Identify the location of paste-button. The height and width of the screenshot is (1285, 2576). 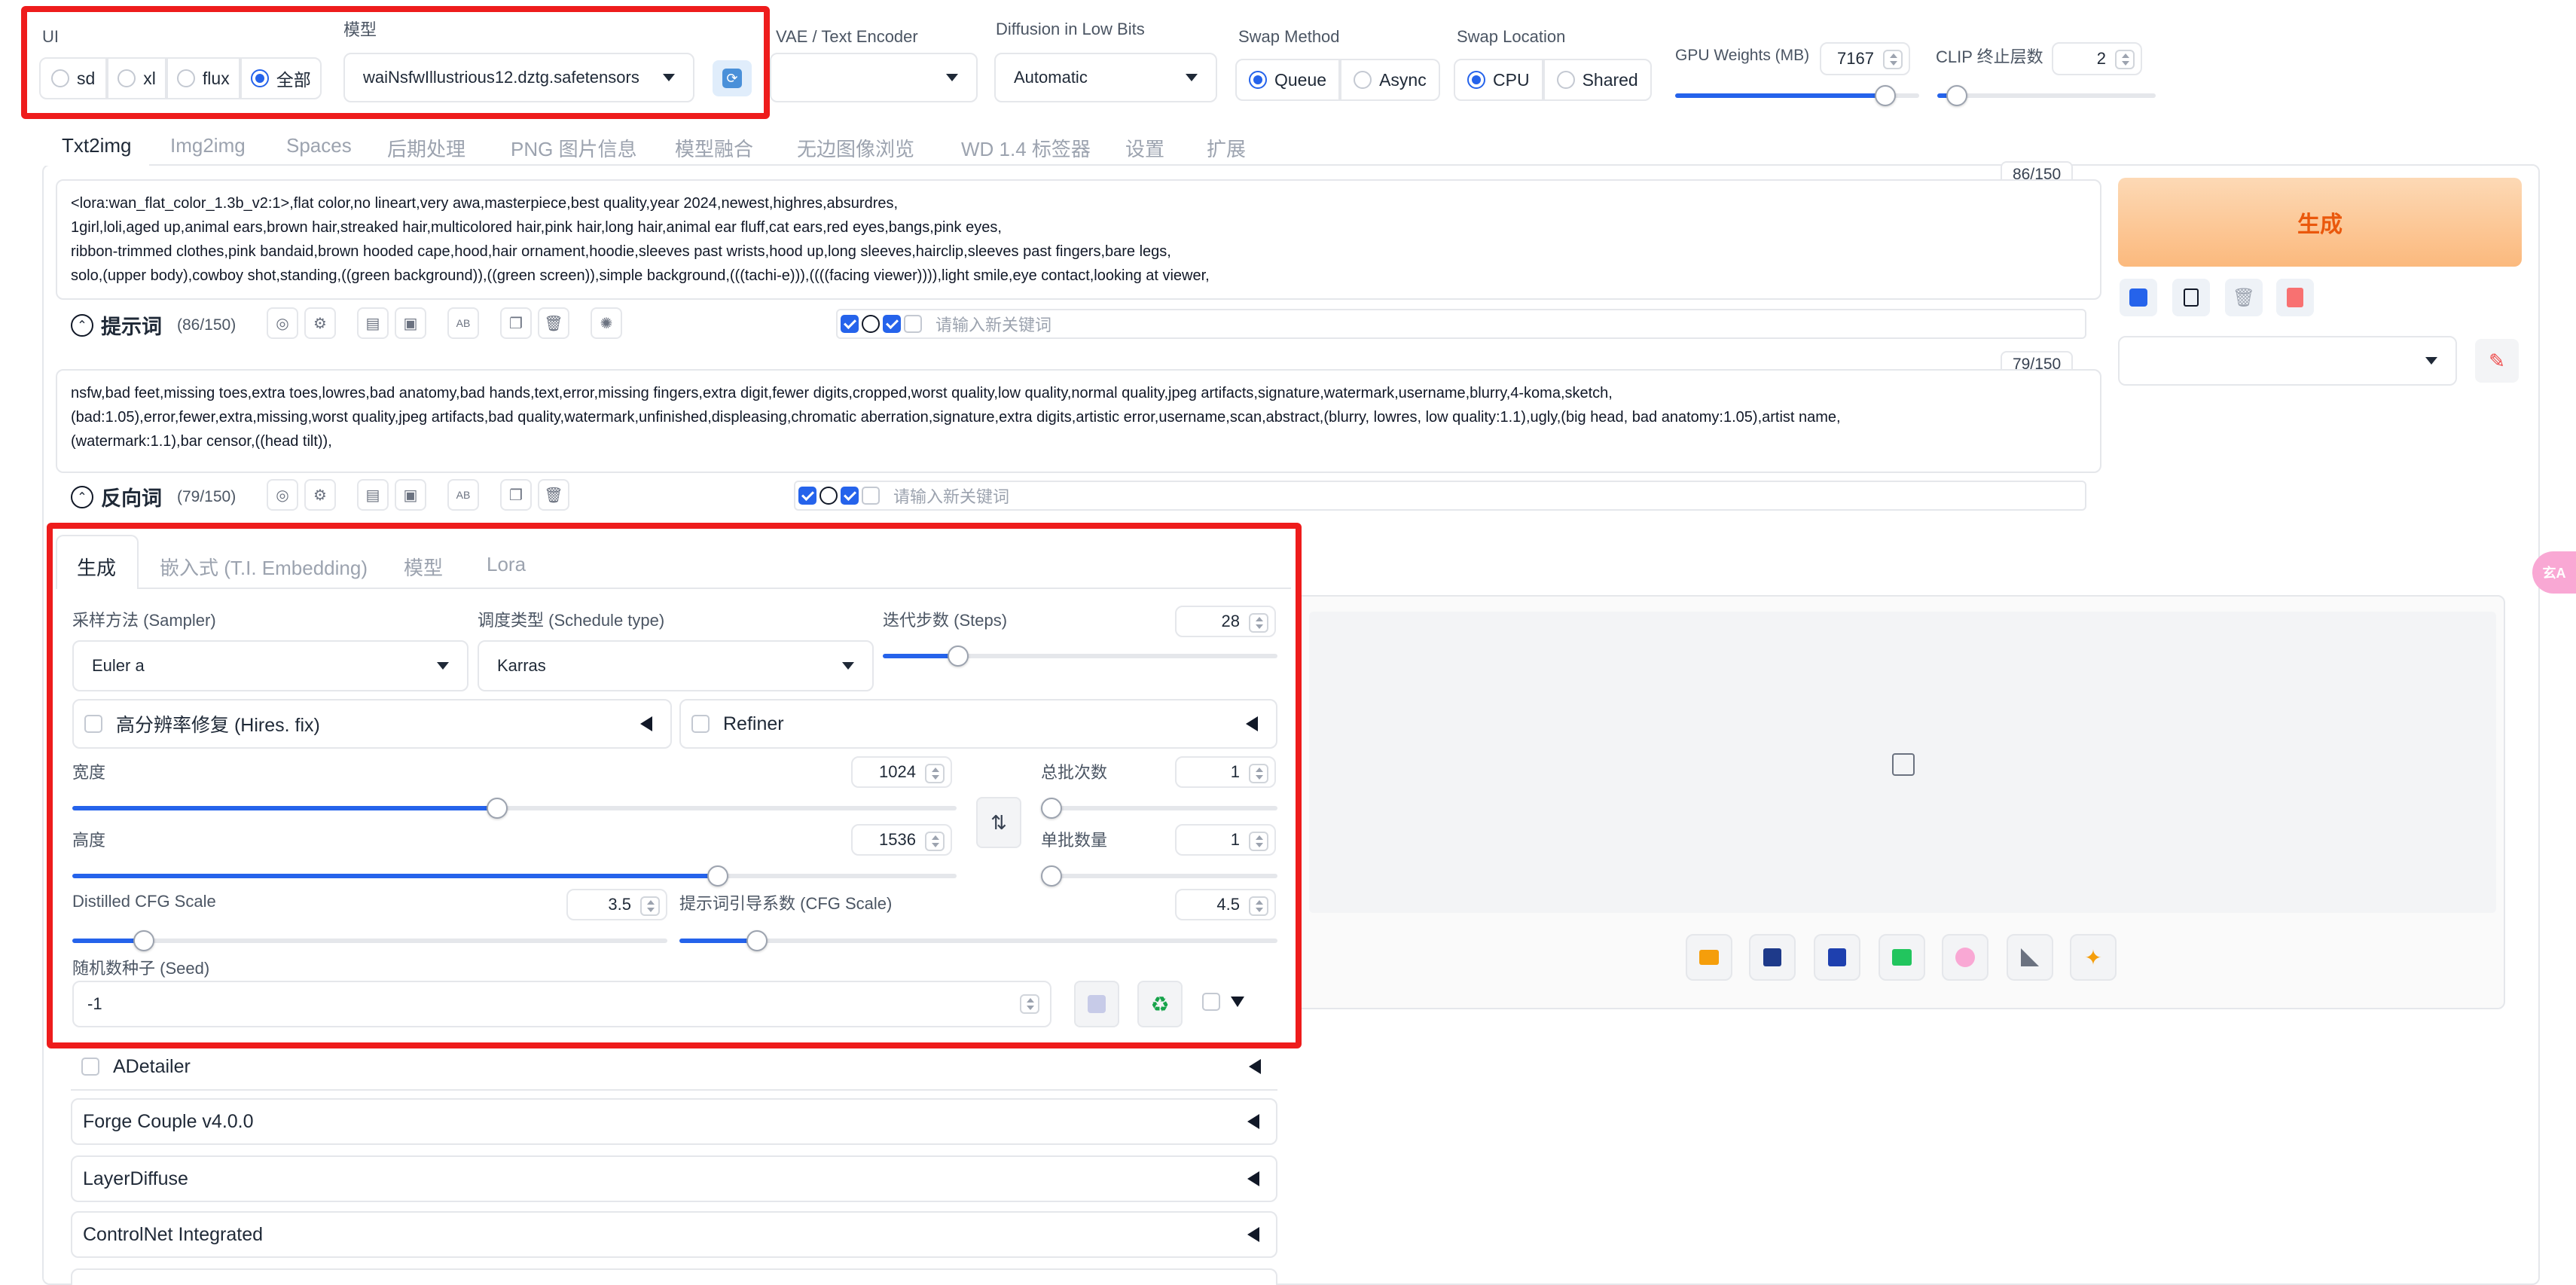
(2295, 297).